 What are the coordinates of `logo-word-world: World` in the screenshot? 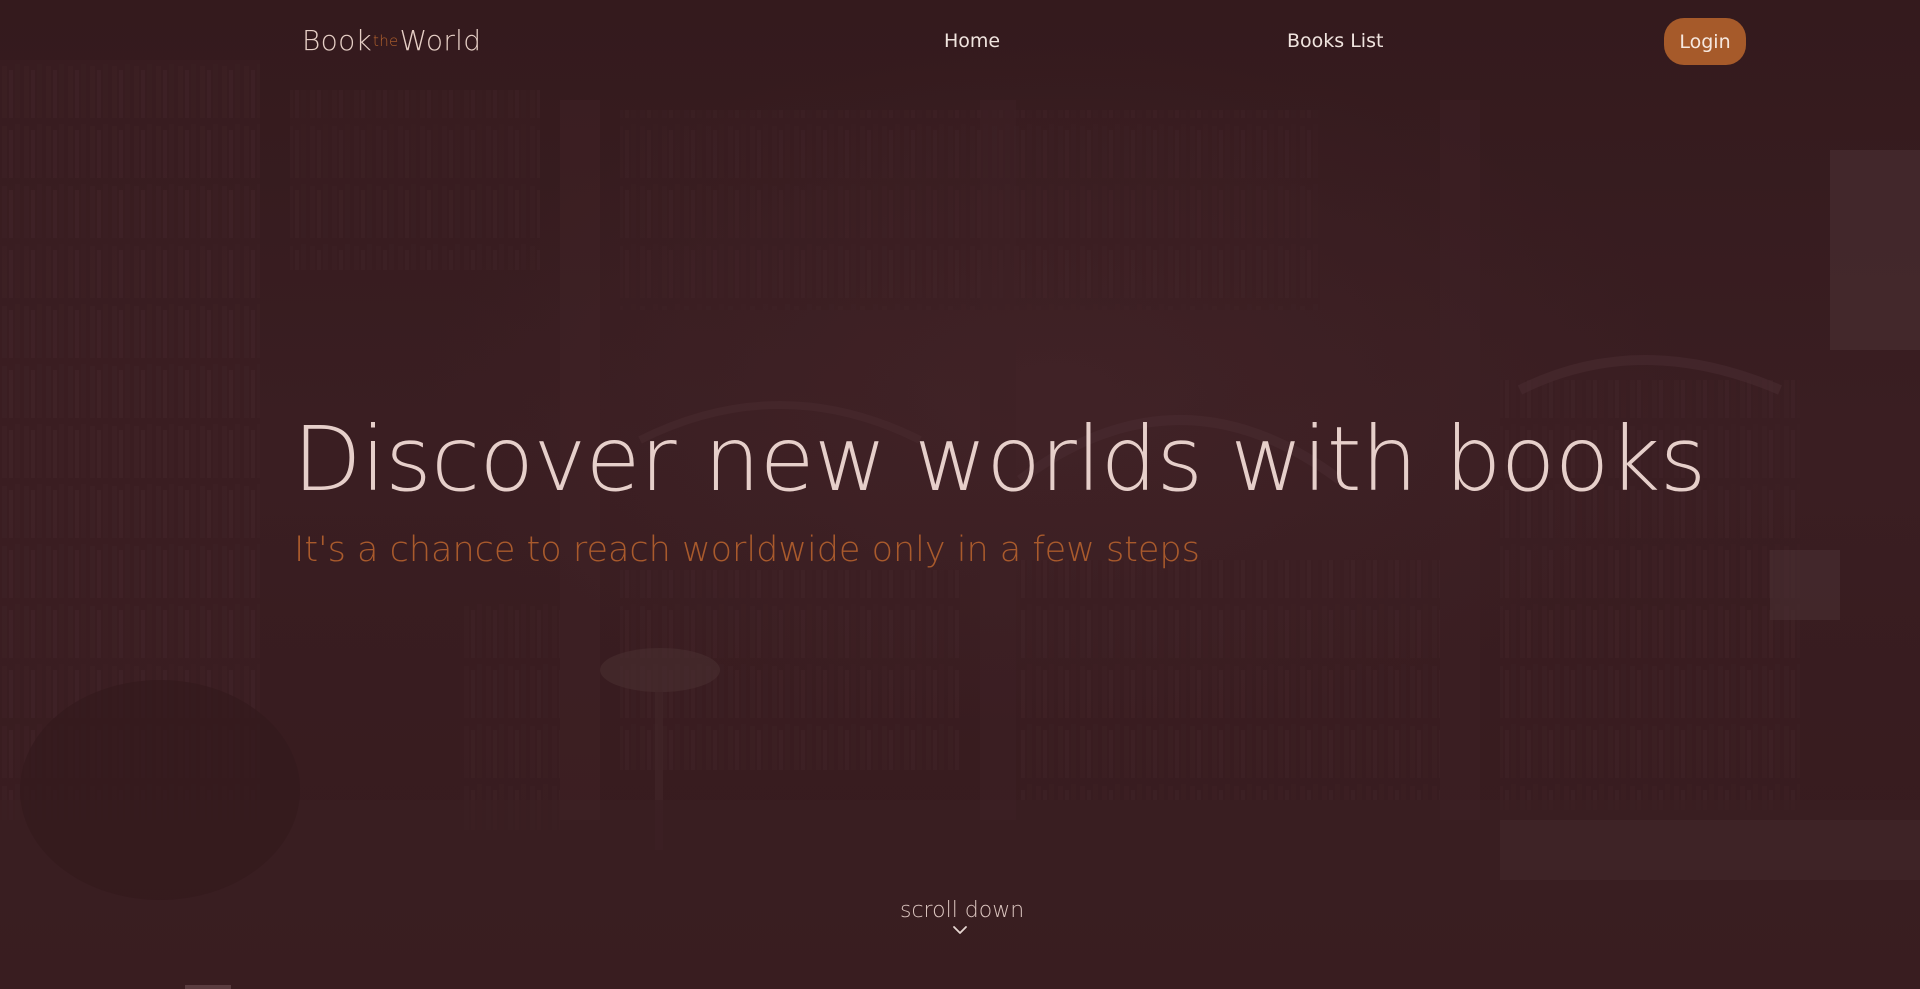 It's located at (440, 40).